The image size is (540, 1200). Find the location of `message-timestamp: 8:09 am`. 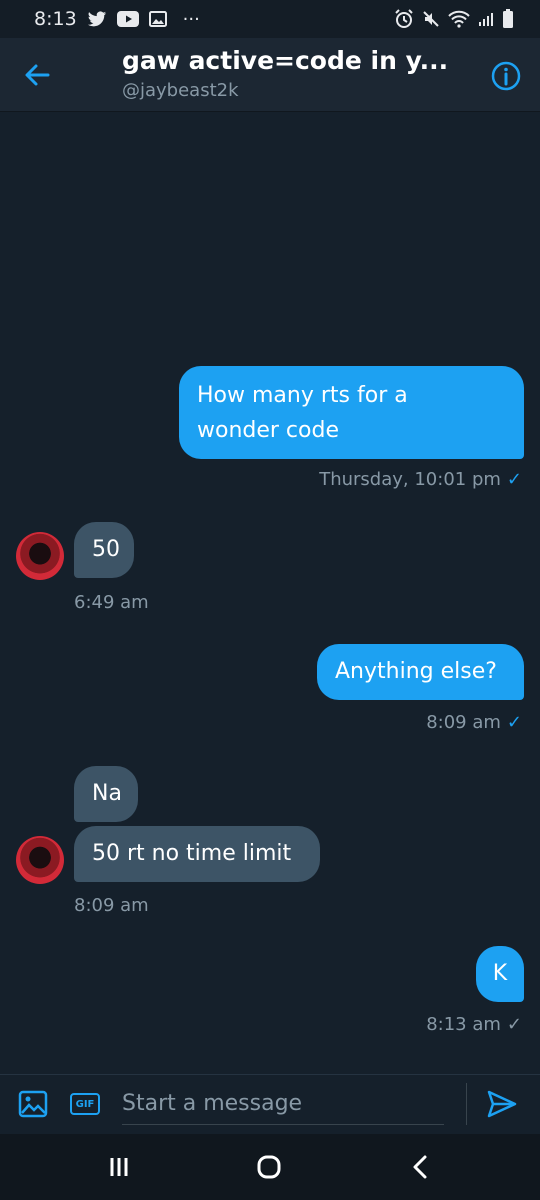

message-timestamp: 8:09 am is located at coordinates (111, 905).